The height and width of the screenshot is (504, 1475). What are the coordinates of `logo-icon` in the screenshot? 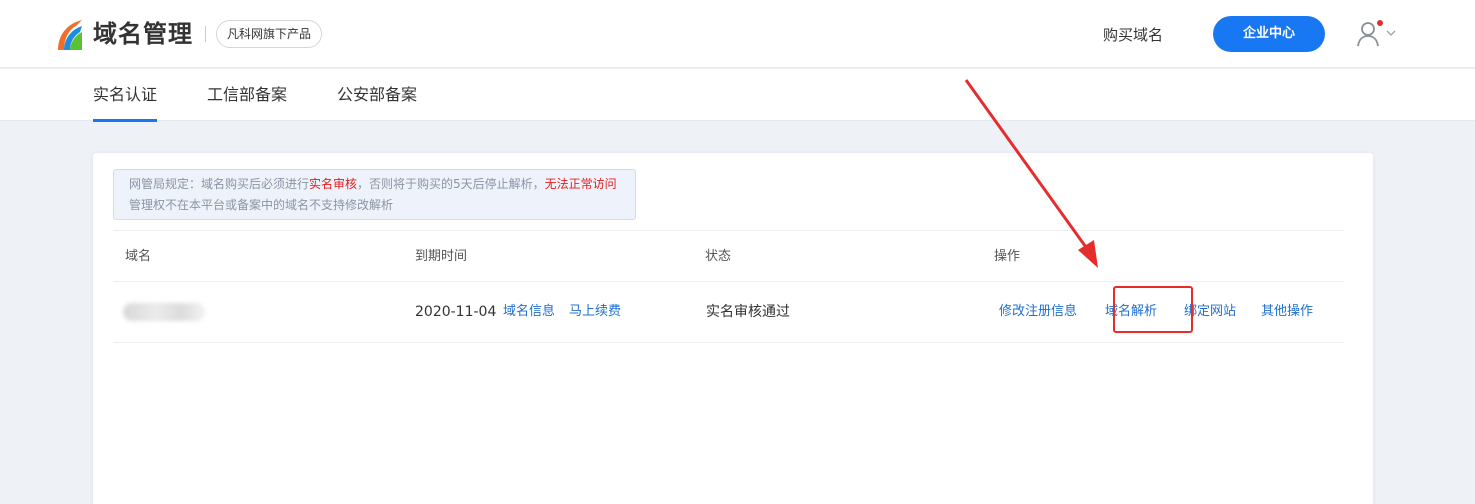 It's located at (70, 35).